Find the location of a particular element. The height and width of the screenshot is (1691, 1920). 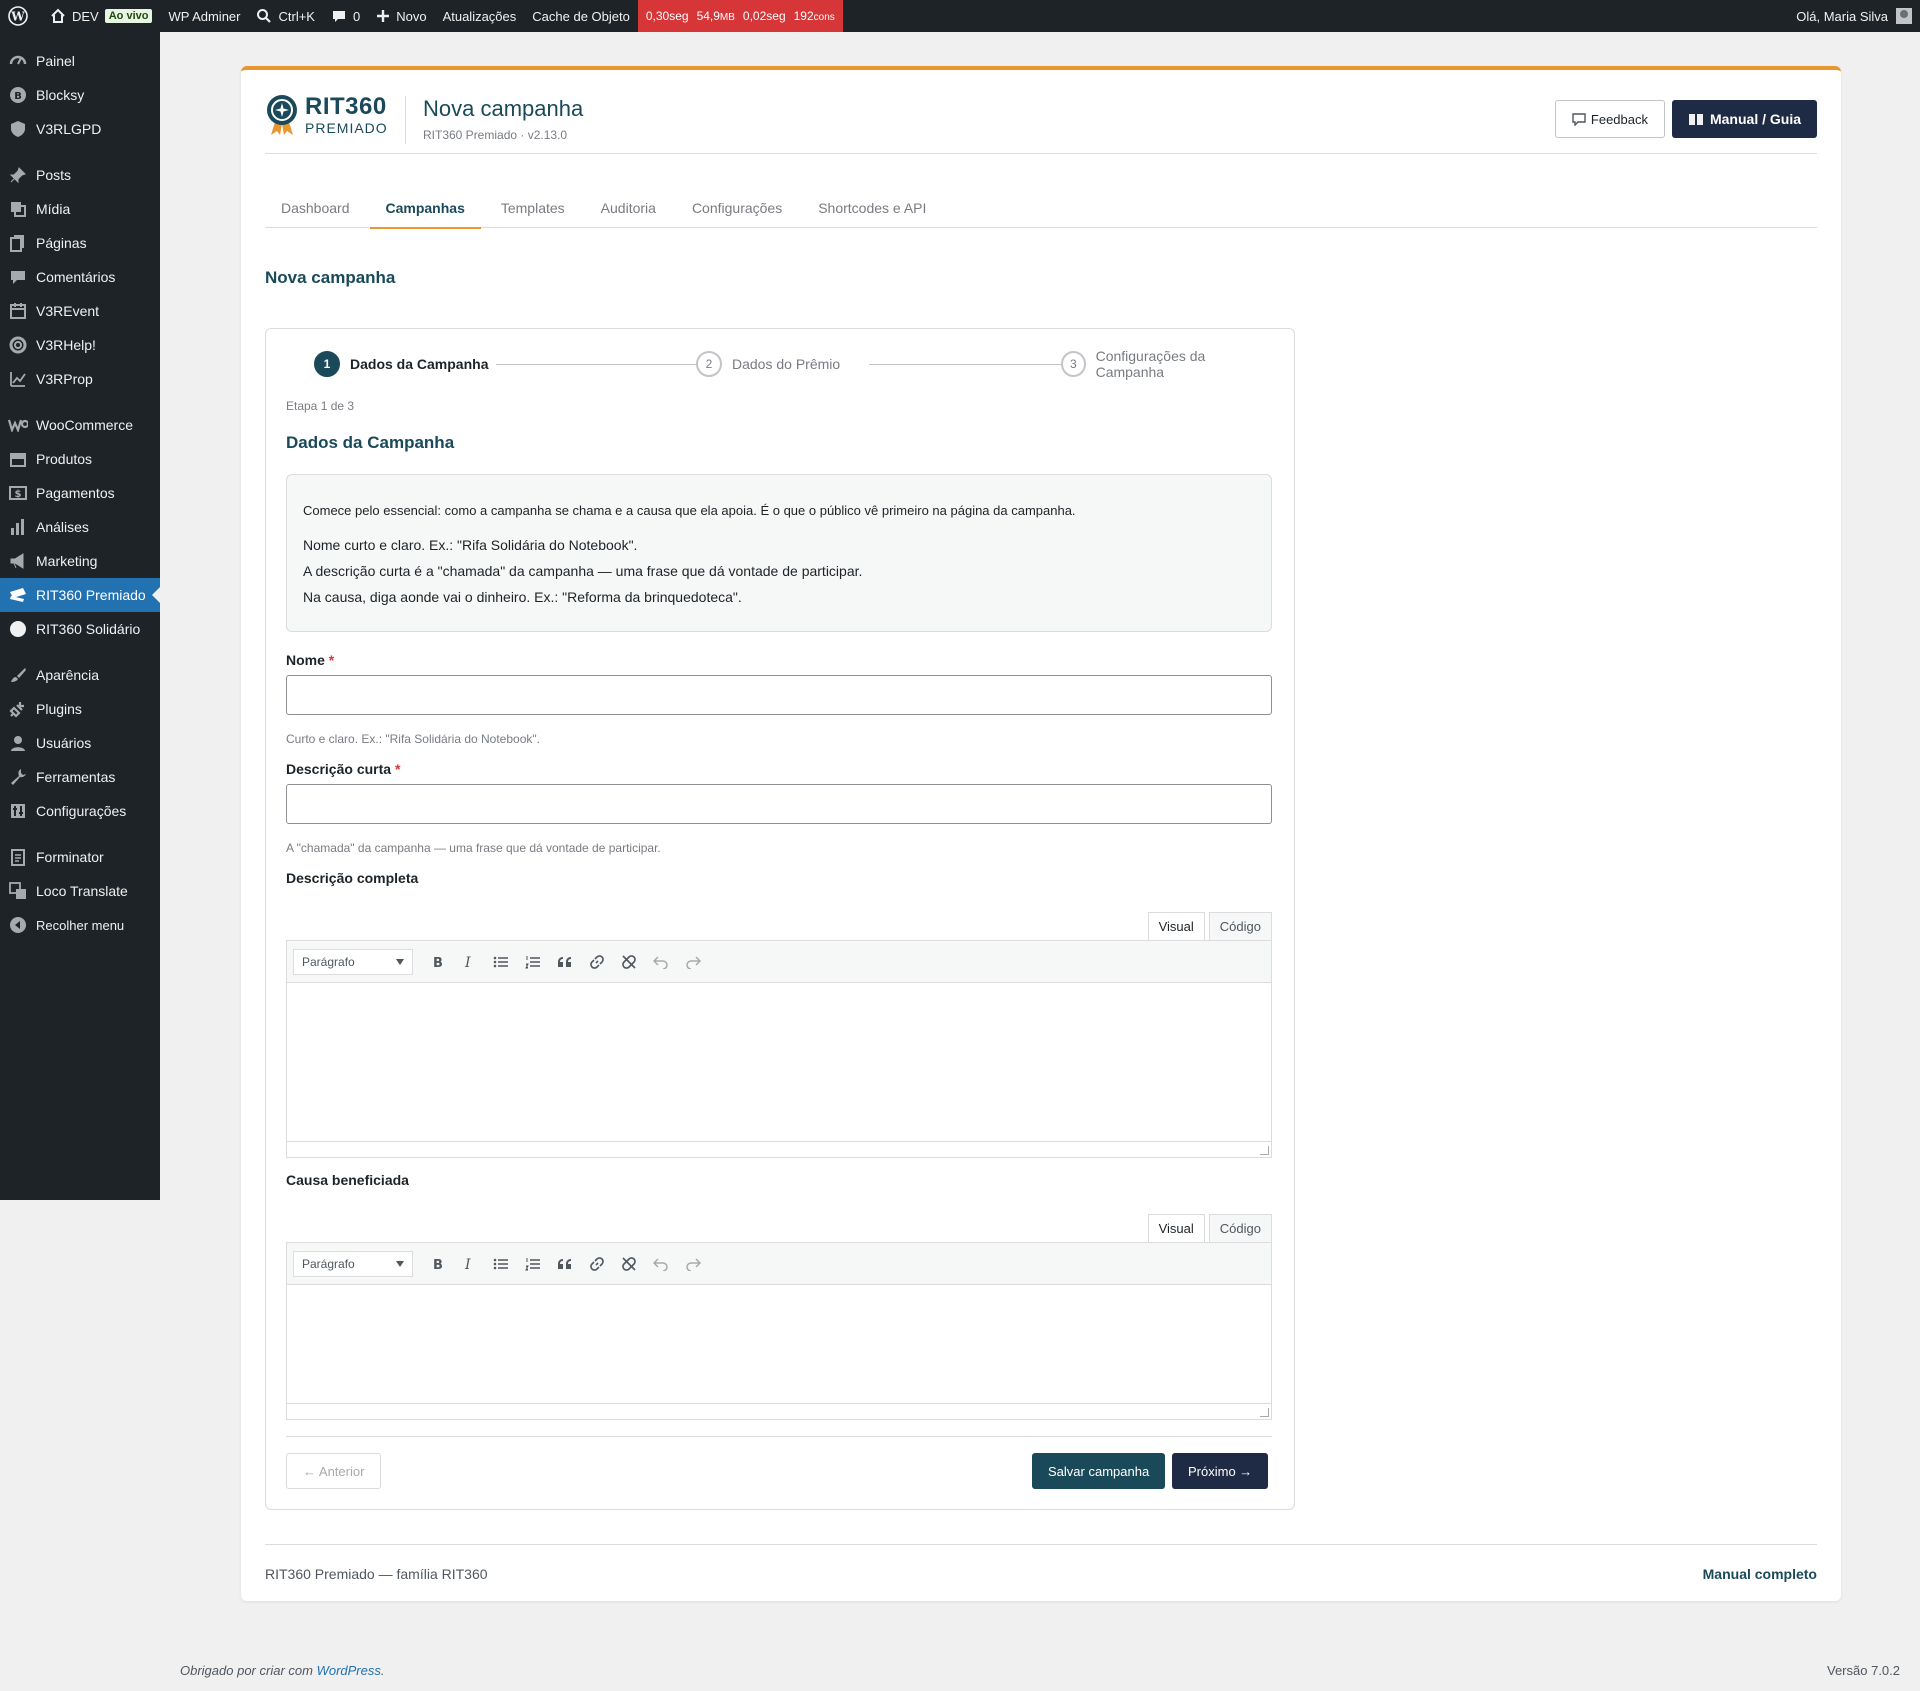

wordpress-link: WordPress is located at coordinates (349, 1670).